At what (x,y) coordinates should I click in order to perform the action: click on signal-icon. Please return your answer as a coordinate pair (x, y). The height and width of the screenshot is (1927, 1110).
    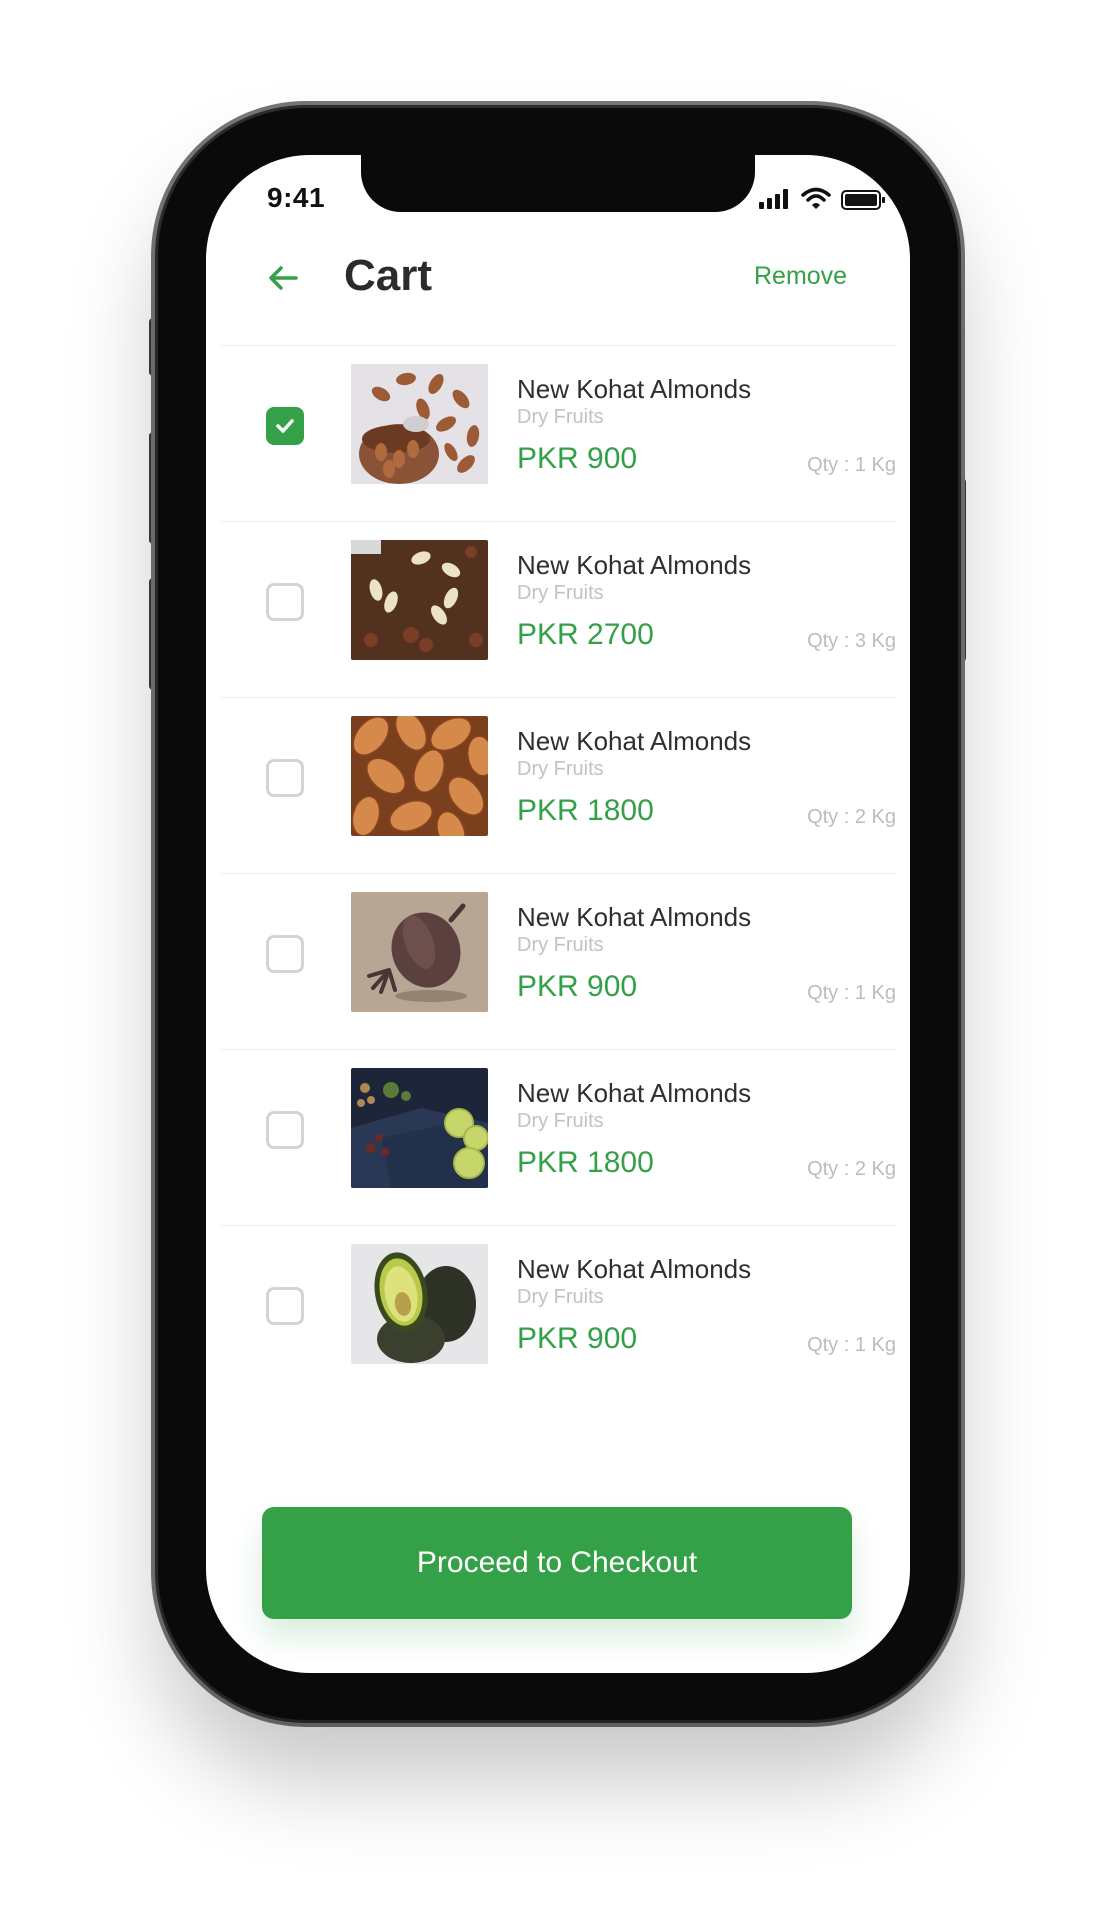
    Looking at the image, I should click on (773, 199).